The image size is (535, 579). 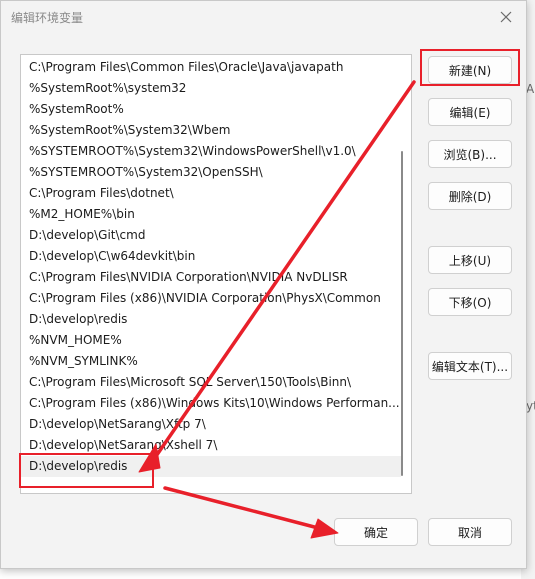 What do you see at coordinates (211, 424) in the screenshot?
I see `list-item: D:\develop\NetSarang\Xftp 7\` at bounding box center [211, 424].